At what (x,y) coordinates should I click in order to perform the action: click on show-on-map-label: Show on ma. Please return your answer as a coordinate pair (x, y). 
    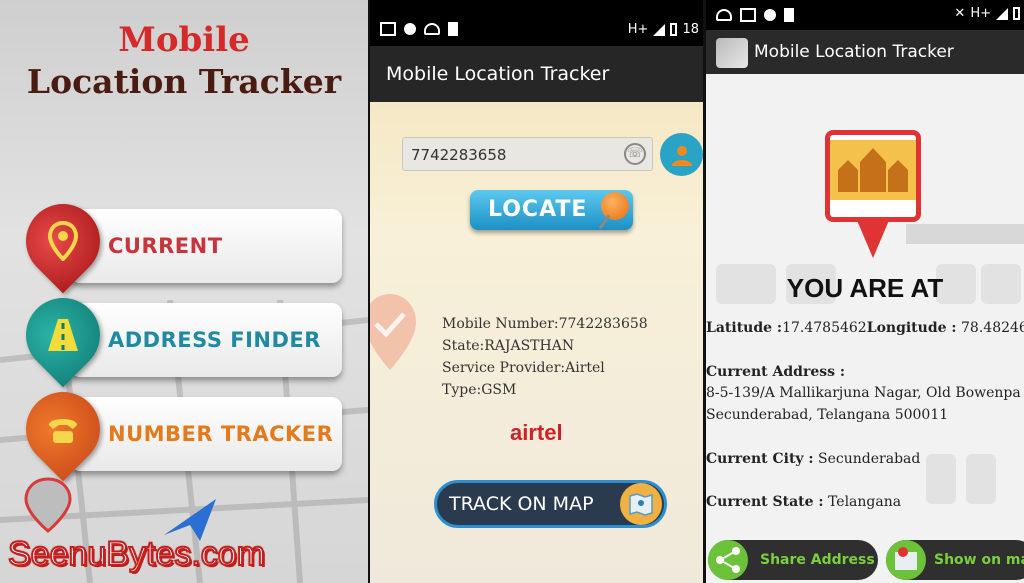
    Looking at the image, I should click on (979, 560).